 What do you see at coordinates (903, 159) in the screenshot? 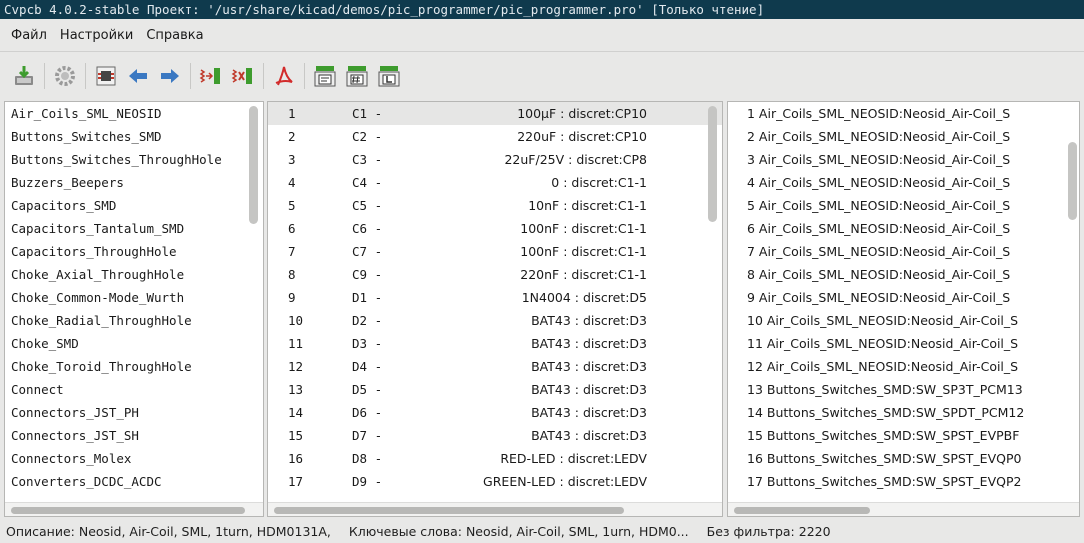
I see `footprint-item: 3 Air_Coils_SML_NEOSID:Neosid_Air-Coil_S` at bounding box center [903, 159].